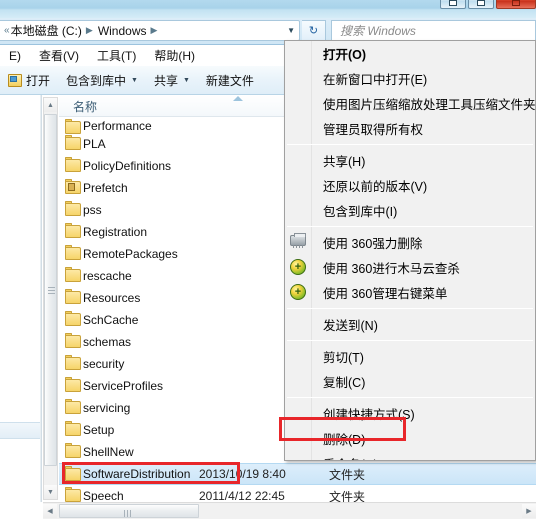  I want to click on context-menu-item-label: 包含到库中(I), so click(360, 212).